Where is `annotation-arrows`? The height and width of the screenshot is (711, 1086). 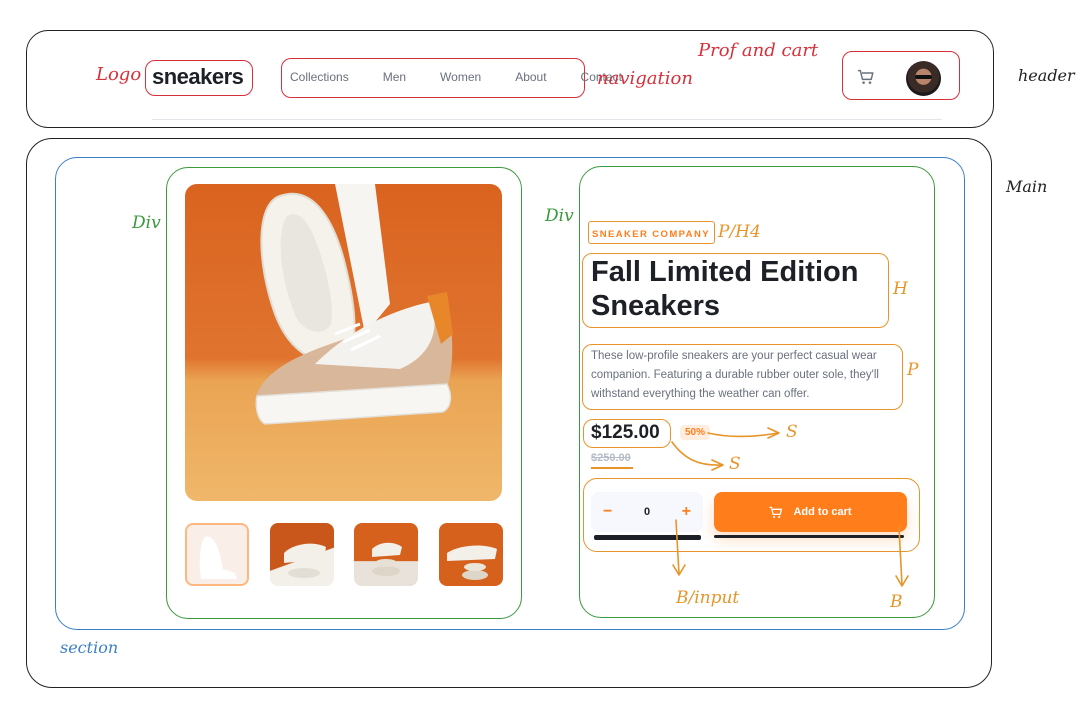
annotation-arrows is located at coordinates (790, 507).